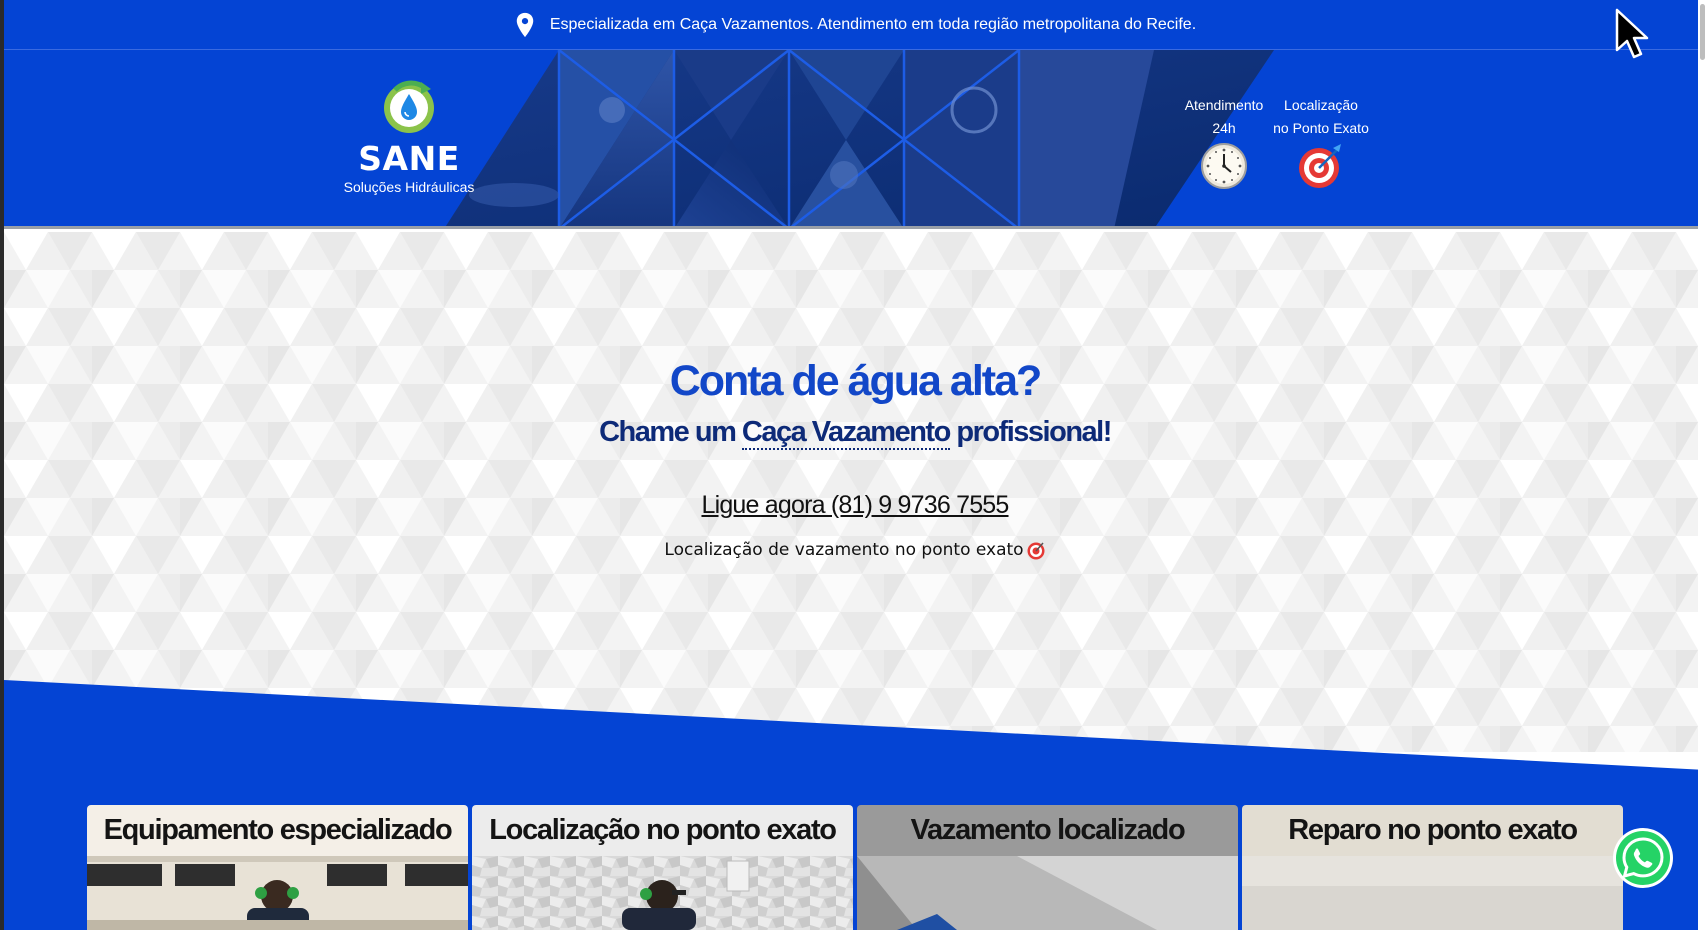  I want to click on feature-location-line1: Localização, so click(1321, 105).